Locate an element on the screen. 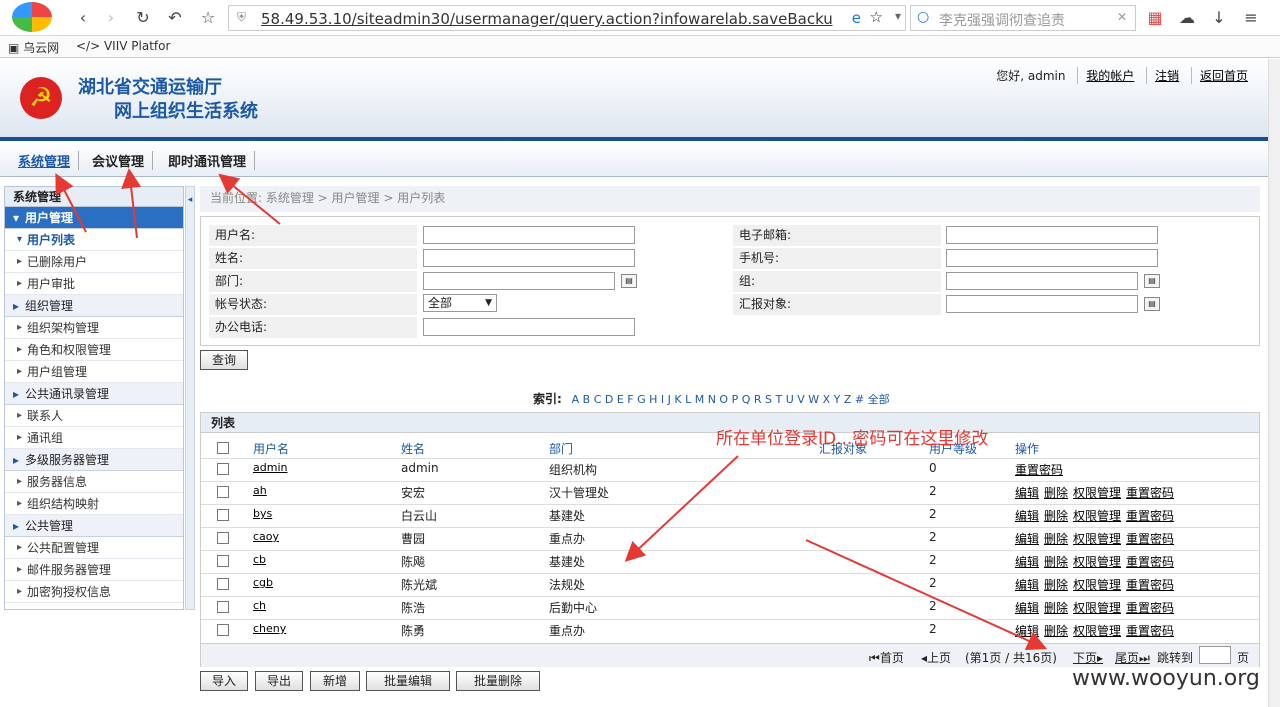 This screenshot has width=1280, height=707. apps-icon: ▦ is located at coordinates (1155, 18).